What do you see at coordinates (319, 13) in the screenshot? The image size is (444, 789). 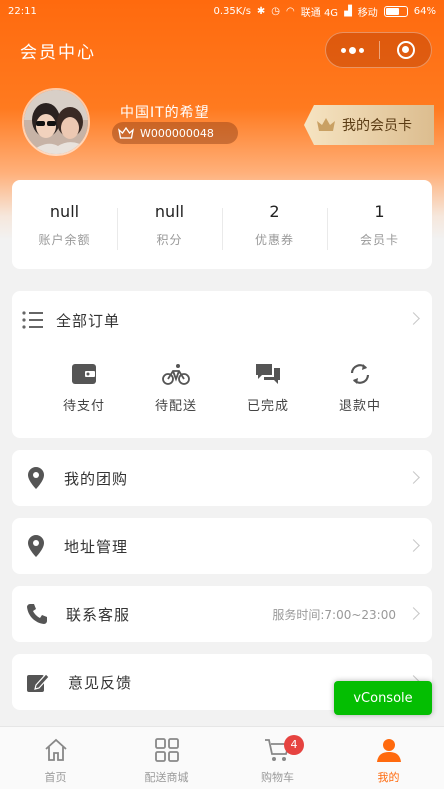 I see `carrier-1: 联通 4G` at bounding box center [319, 13].